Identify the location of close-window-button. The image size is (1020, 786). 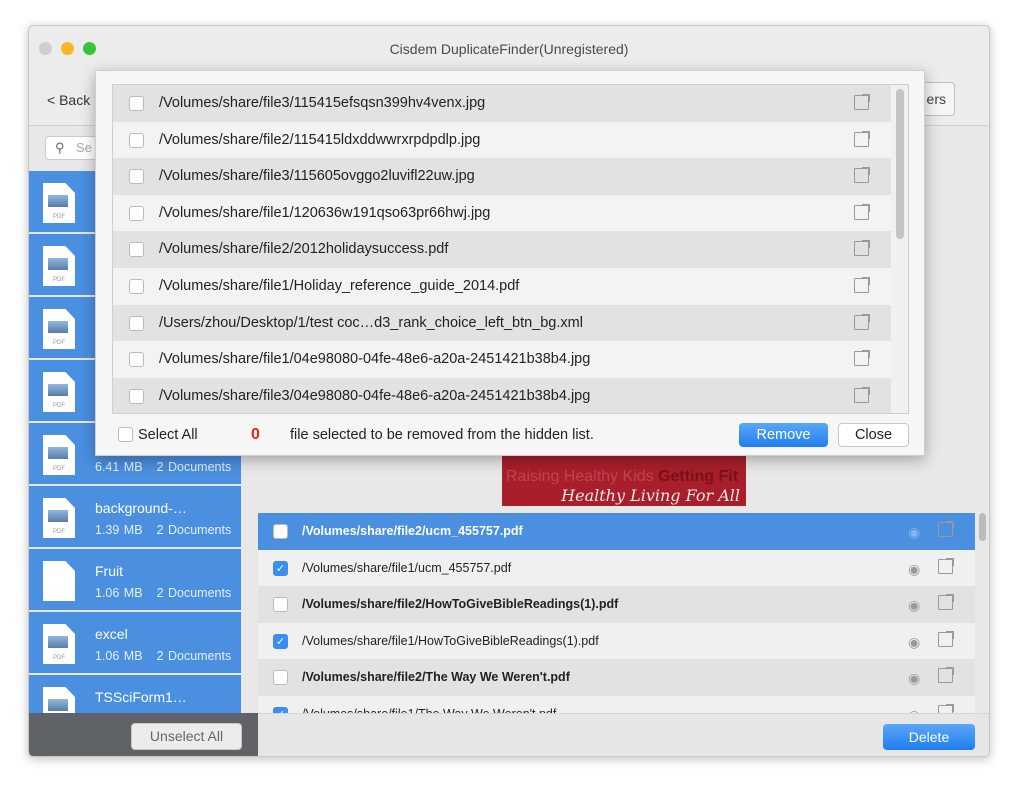
(45, 48).